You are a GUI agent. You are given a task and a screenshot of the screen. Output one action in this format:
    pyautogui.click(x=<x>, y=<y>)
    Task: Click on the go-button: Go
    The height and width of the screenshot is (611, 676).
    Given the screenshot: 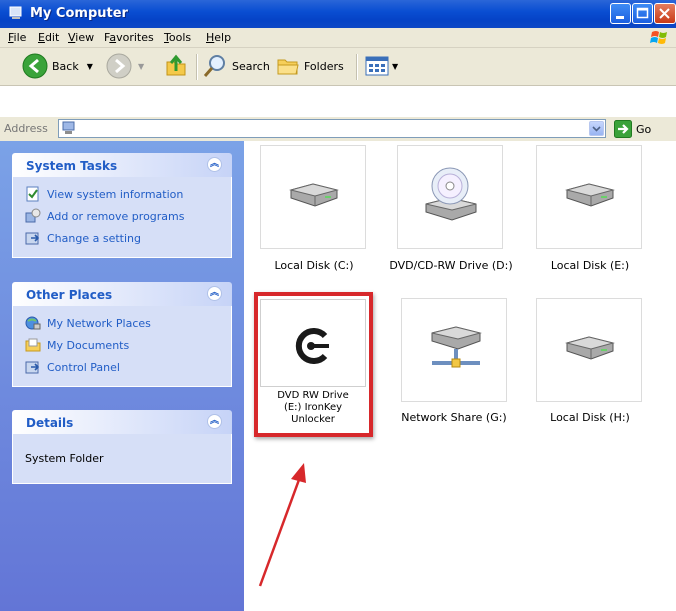 What is the action you would take?
    pyautogui.click(x=632, y=129)
    